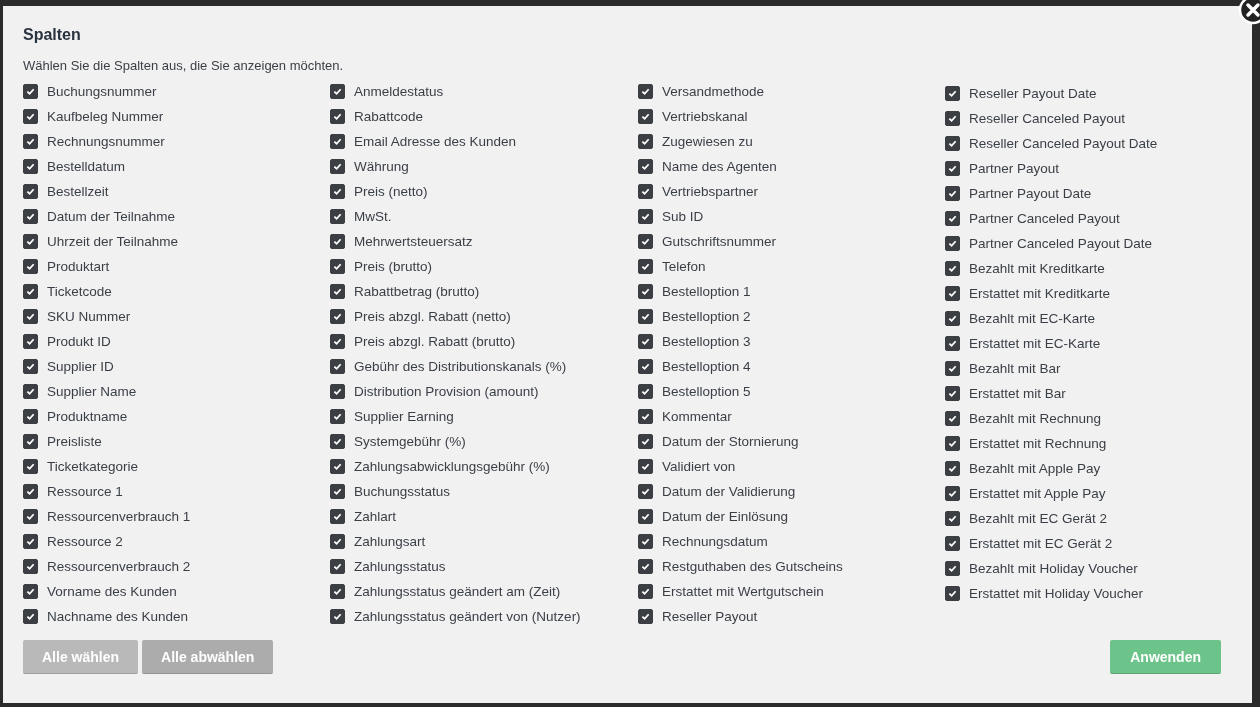 This screenshot has height=707, width=1260. I want to click on dialog-button: Alle abwählen, so click(208, 657).